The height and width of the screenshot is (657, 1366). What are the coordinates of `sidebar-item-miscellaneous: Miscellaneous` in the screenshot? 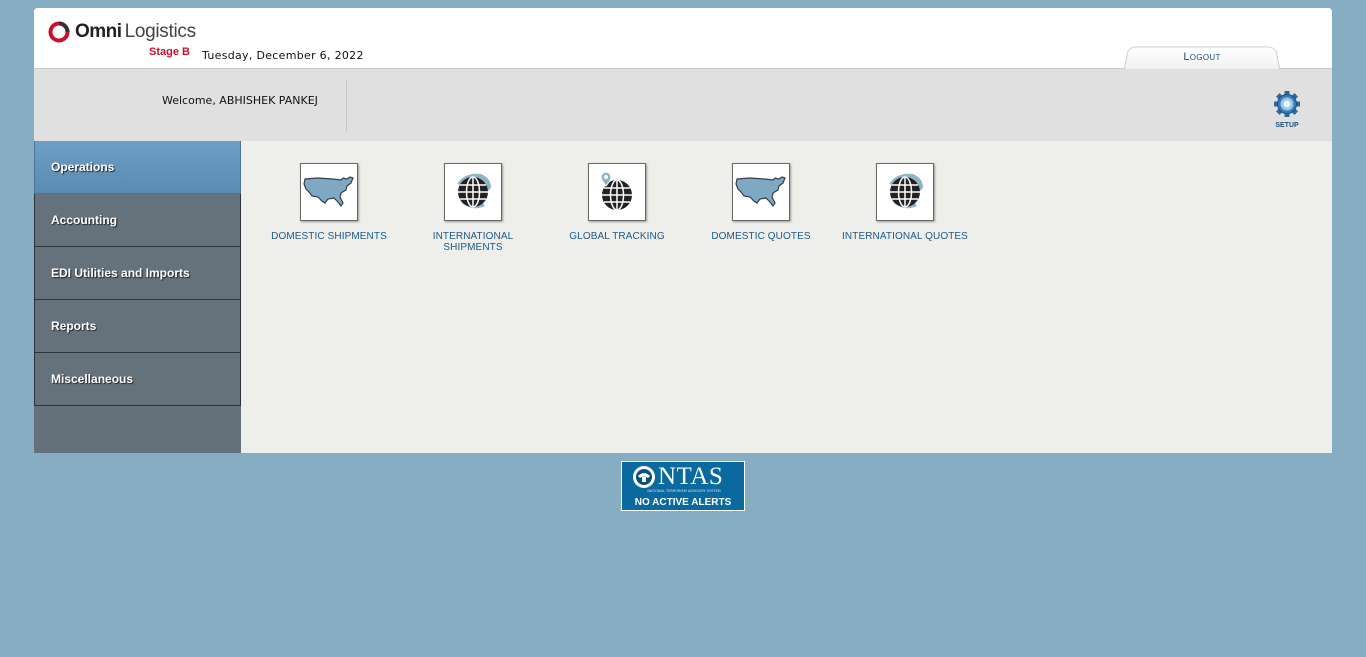 It's located at (137, 379).